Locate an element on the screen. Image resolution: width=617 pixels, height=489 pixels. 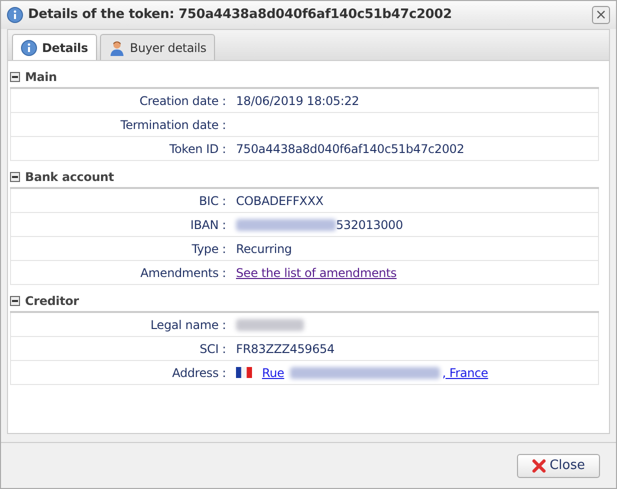
field-value: 532013000 is located at coordinates (369, 225).